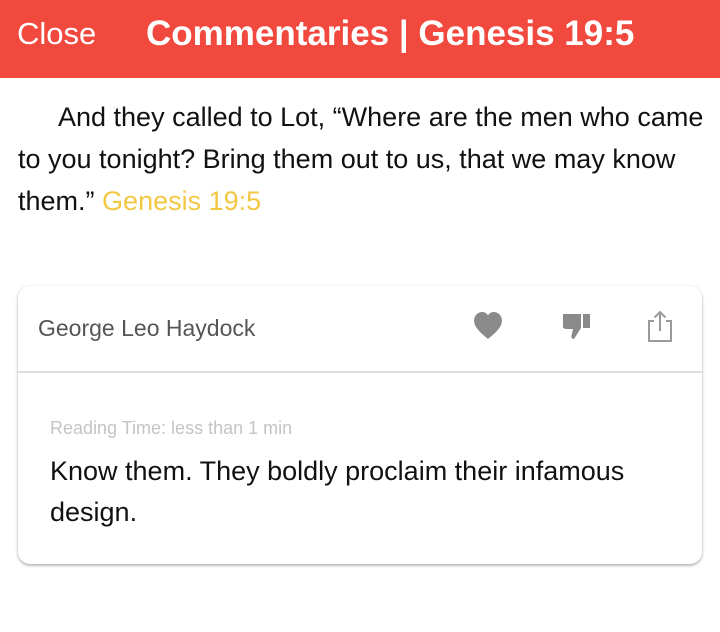 The height and width of the screenshot is (632, 720). What do you see at coordinates (360, 329) in the screenshot?
I see `commentary-card-header: George Leo Haydock` at bounding box center [360, 329].